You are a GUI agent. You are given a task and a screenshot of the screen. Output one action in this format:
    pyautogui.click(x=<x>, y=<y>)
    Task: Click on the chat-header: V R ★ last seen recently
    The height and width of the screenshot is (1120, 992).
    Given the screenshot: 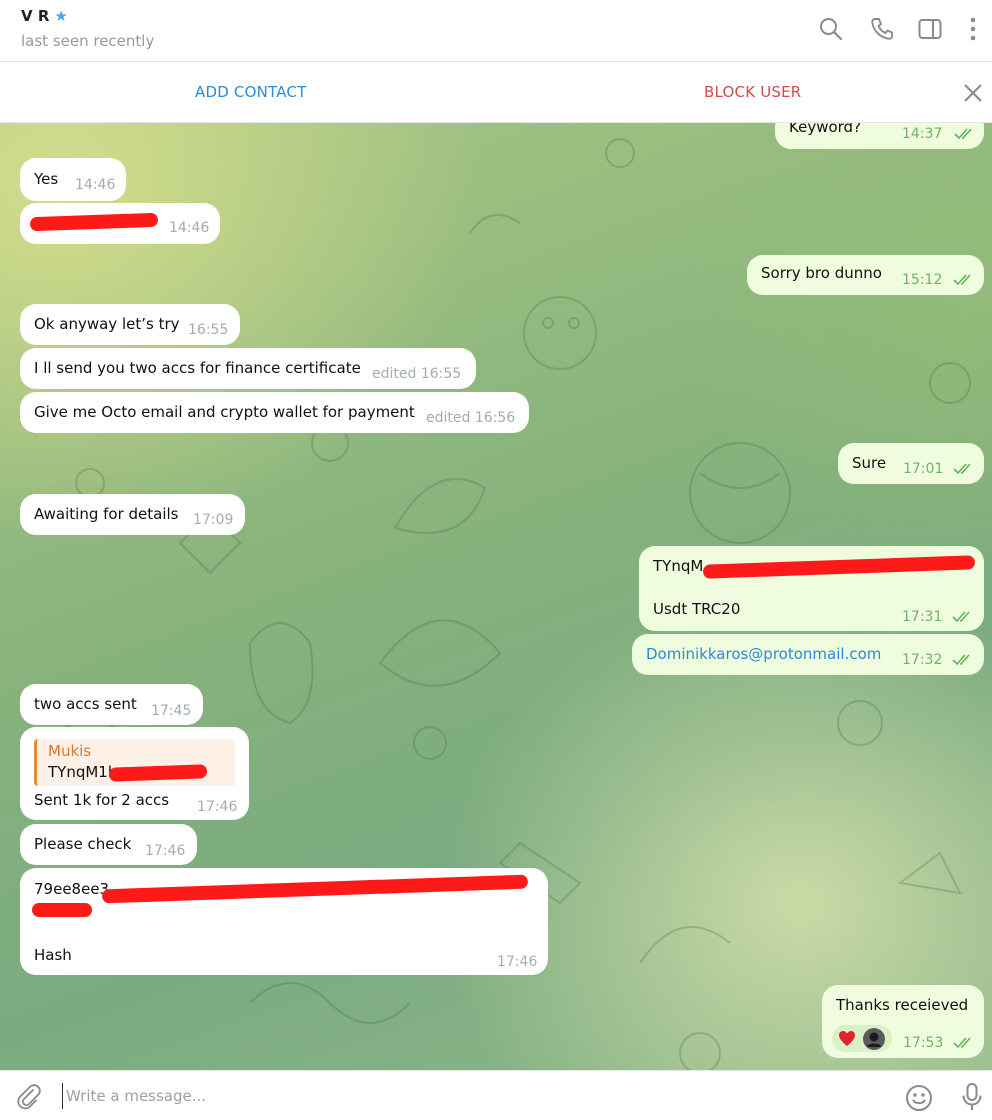 What is the action you would take?
    pyautogui.click(x=496, y=31)
    